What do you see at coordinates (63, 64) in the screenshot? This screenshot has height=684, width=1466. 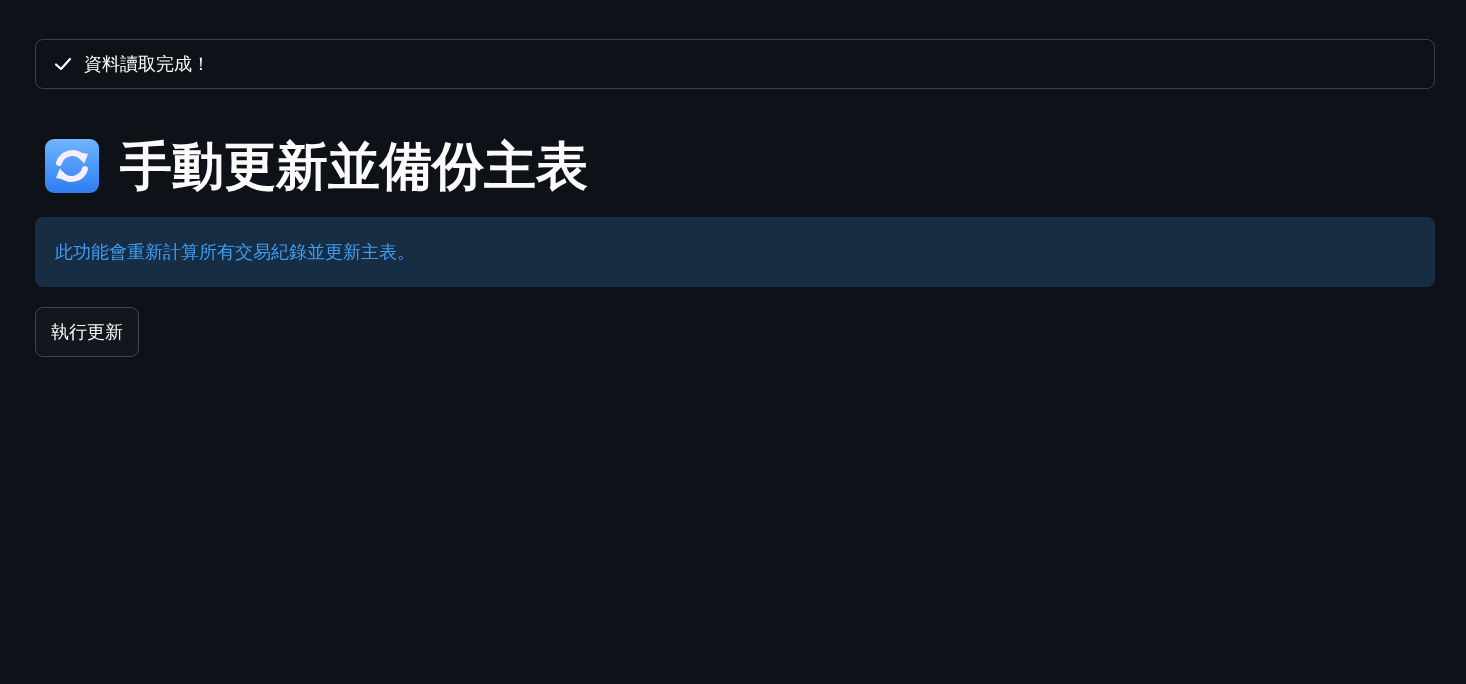 I see `check-icon` at bounding box center [63, 64].